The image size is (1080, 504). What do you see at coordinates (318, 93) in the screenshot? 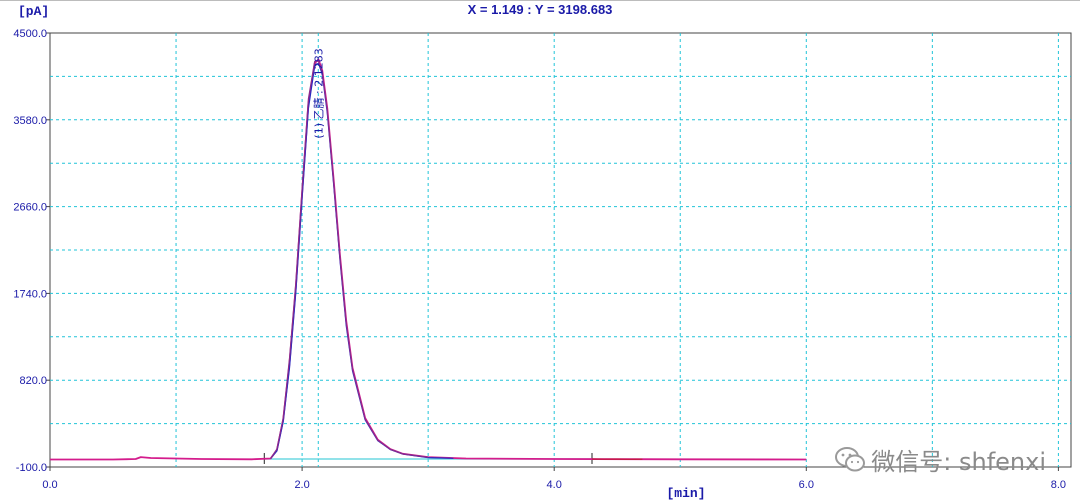
I see `peak-label: (1) 乙腈 : 2.1283` at bounding box center [318, 93].